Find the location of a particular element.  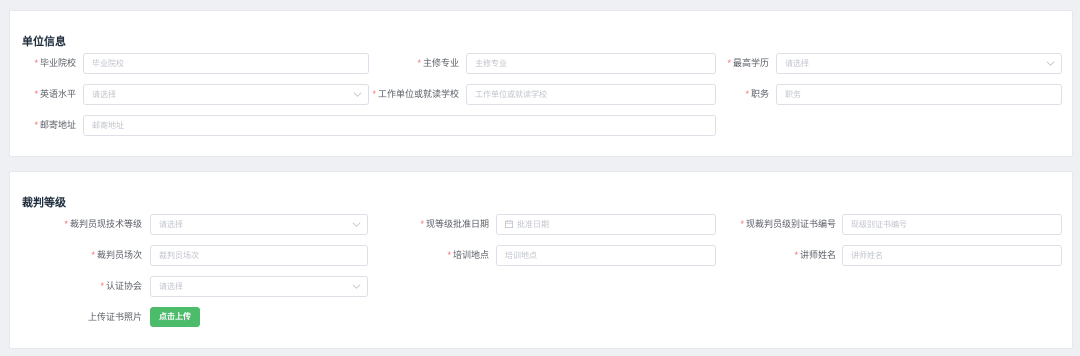

approval-date-placeholder: 批准日期 is located at coordinates (533, 224).